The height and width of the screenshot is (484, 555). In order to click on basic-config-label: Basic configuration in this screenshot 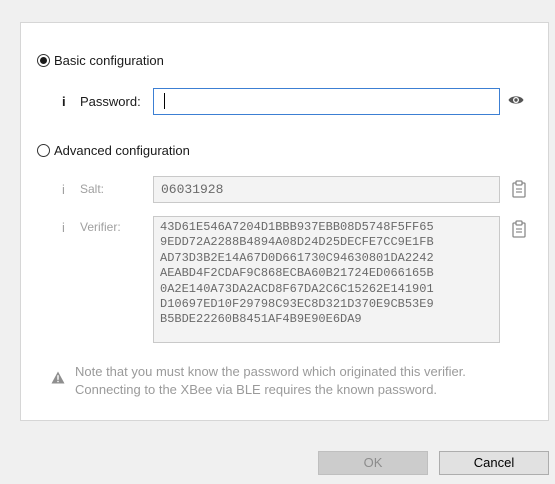, I will do `click(109, 60)`.